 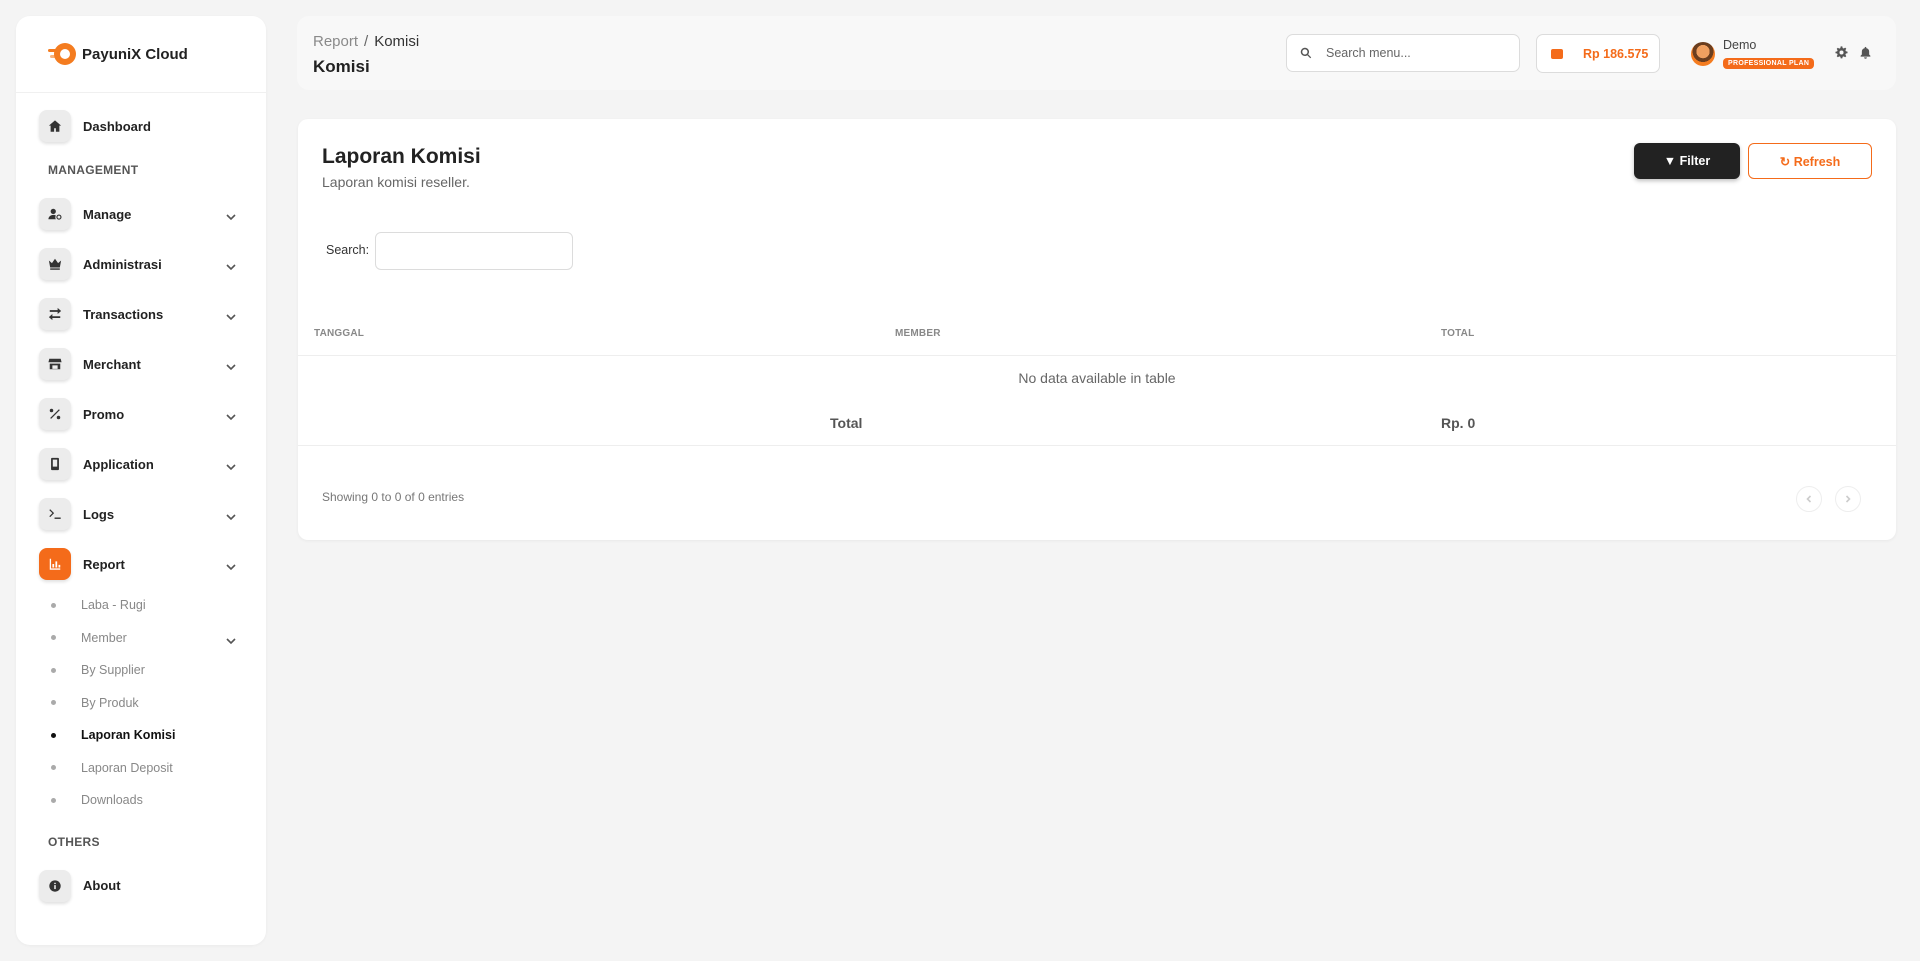 What do you see at coordinates (341, 66) in the screenshot?
I see `page-title: Komisi` at bounding box center [341, 66].